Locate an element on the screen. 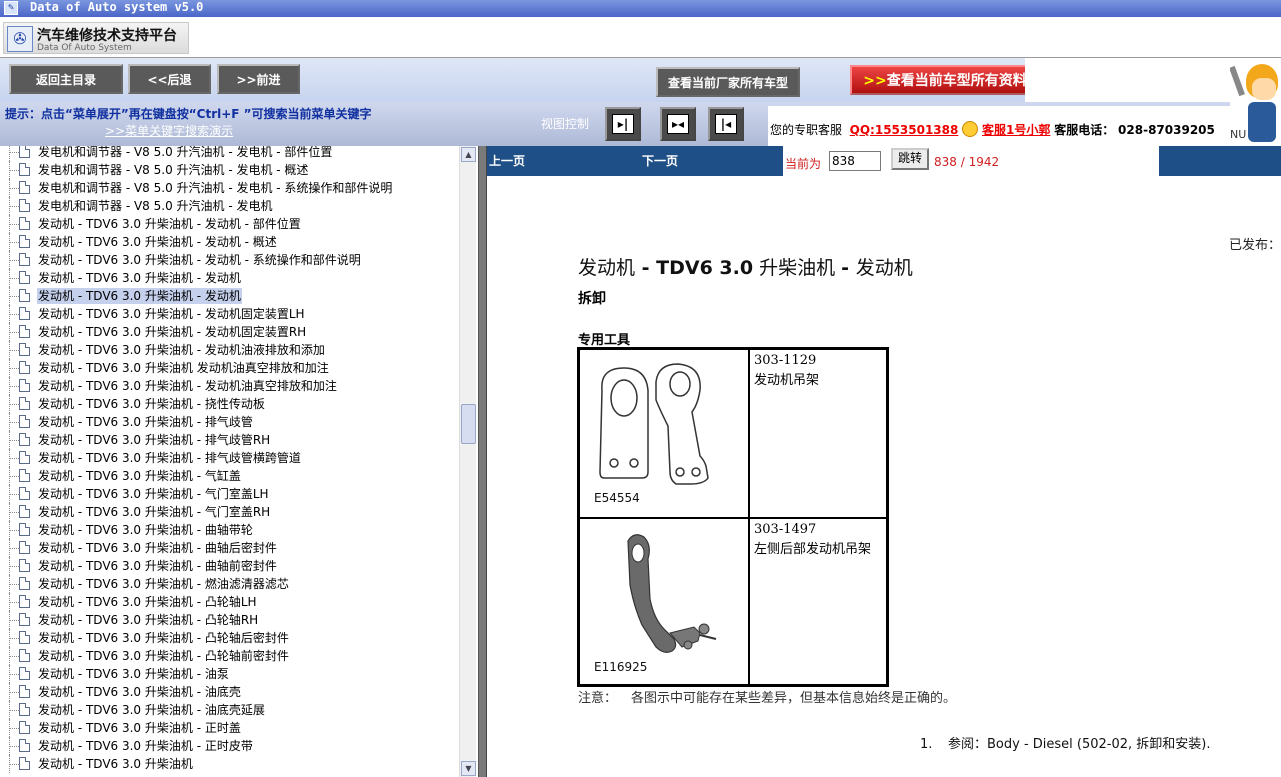 The height and width of the screenshot is (777, 1281). tree-item-label: 发动机 - TDV6 3.0 升柴油机 - 挠性传动板 is located at coordinates (151, 404).